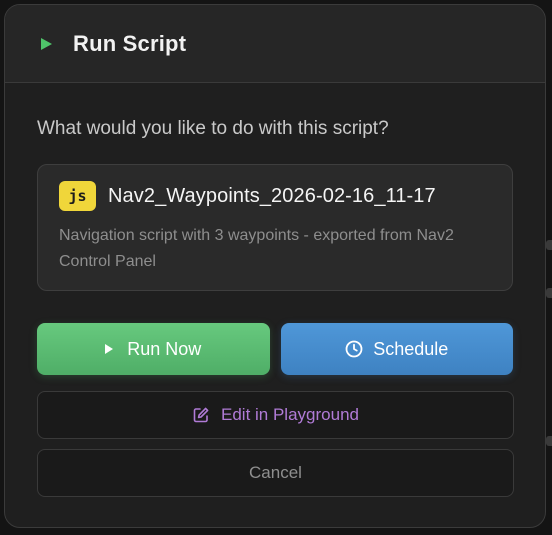  What do you see at coordinates (275, 44) in the screenshot?
I see `dialog-header: Run Script` at bounding box center [275, 44].